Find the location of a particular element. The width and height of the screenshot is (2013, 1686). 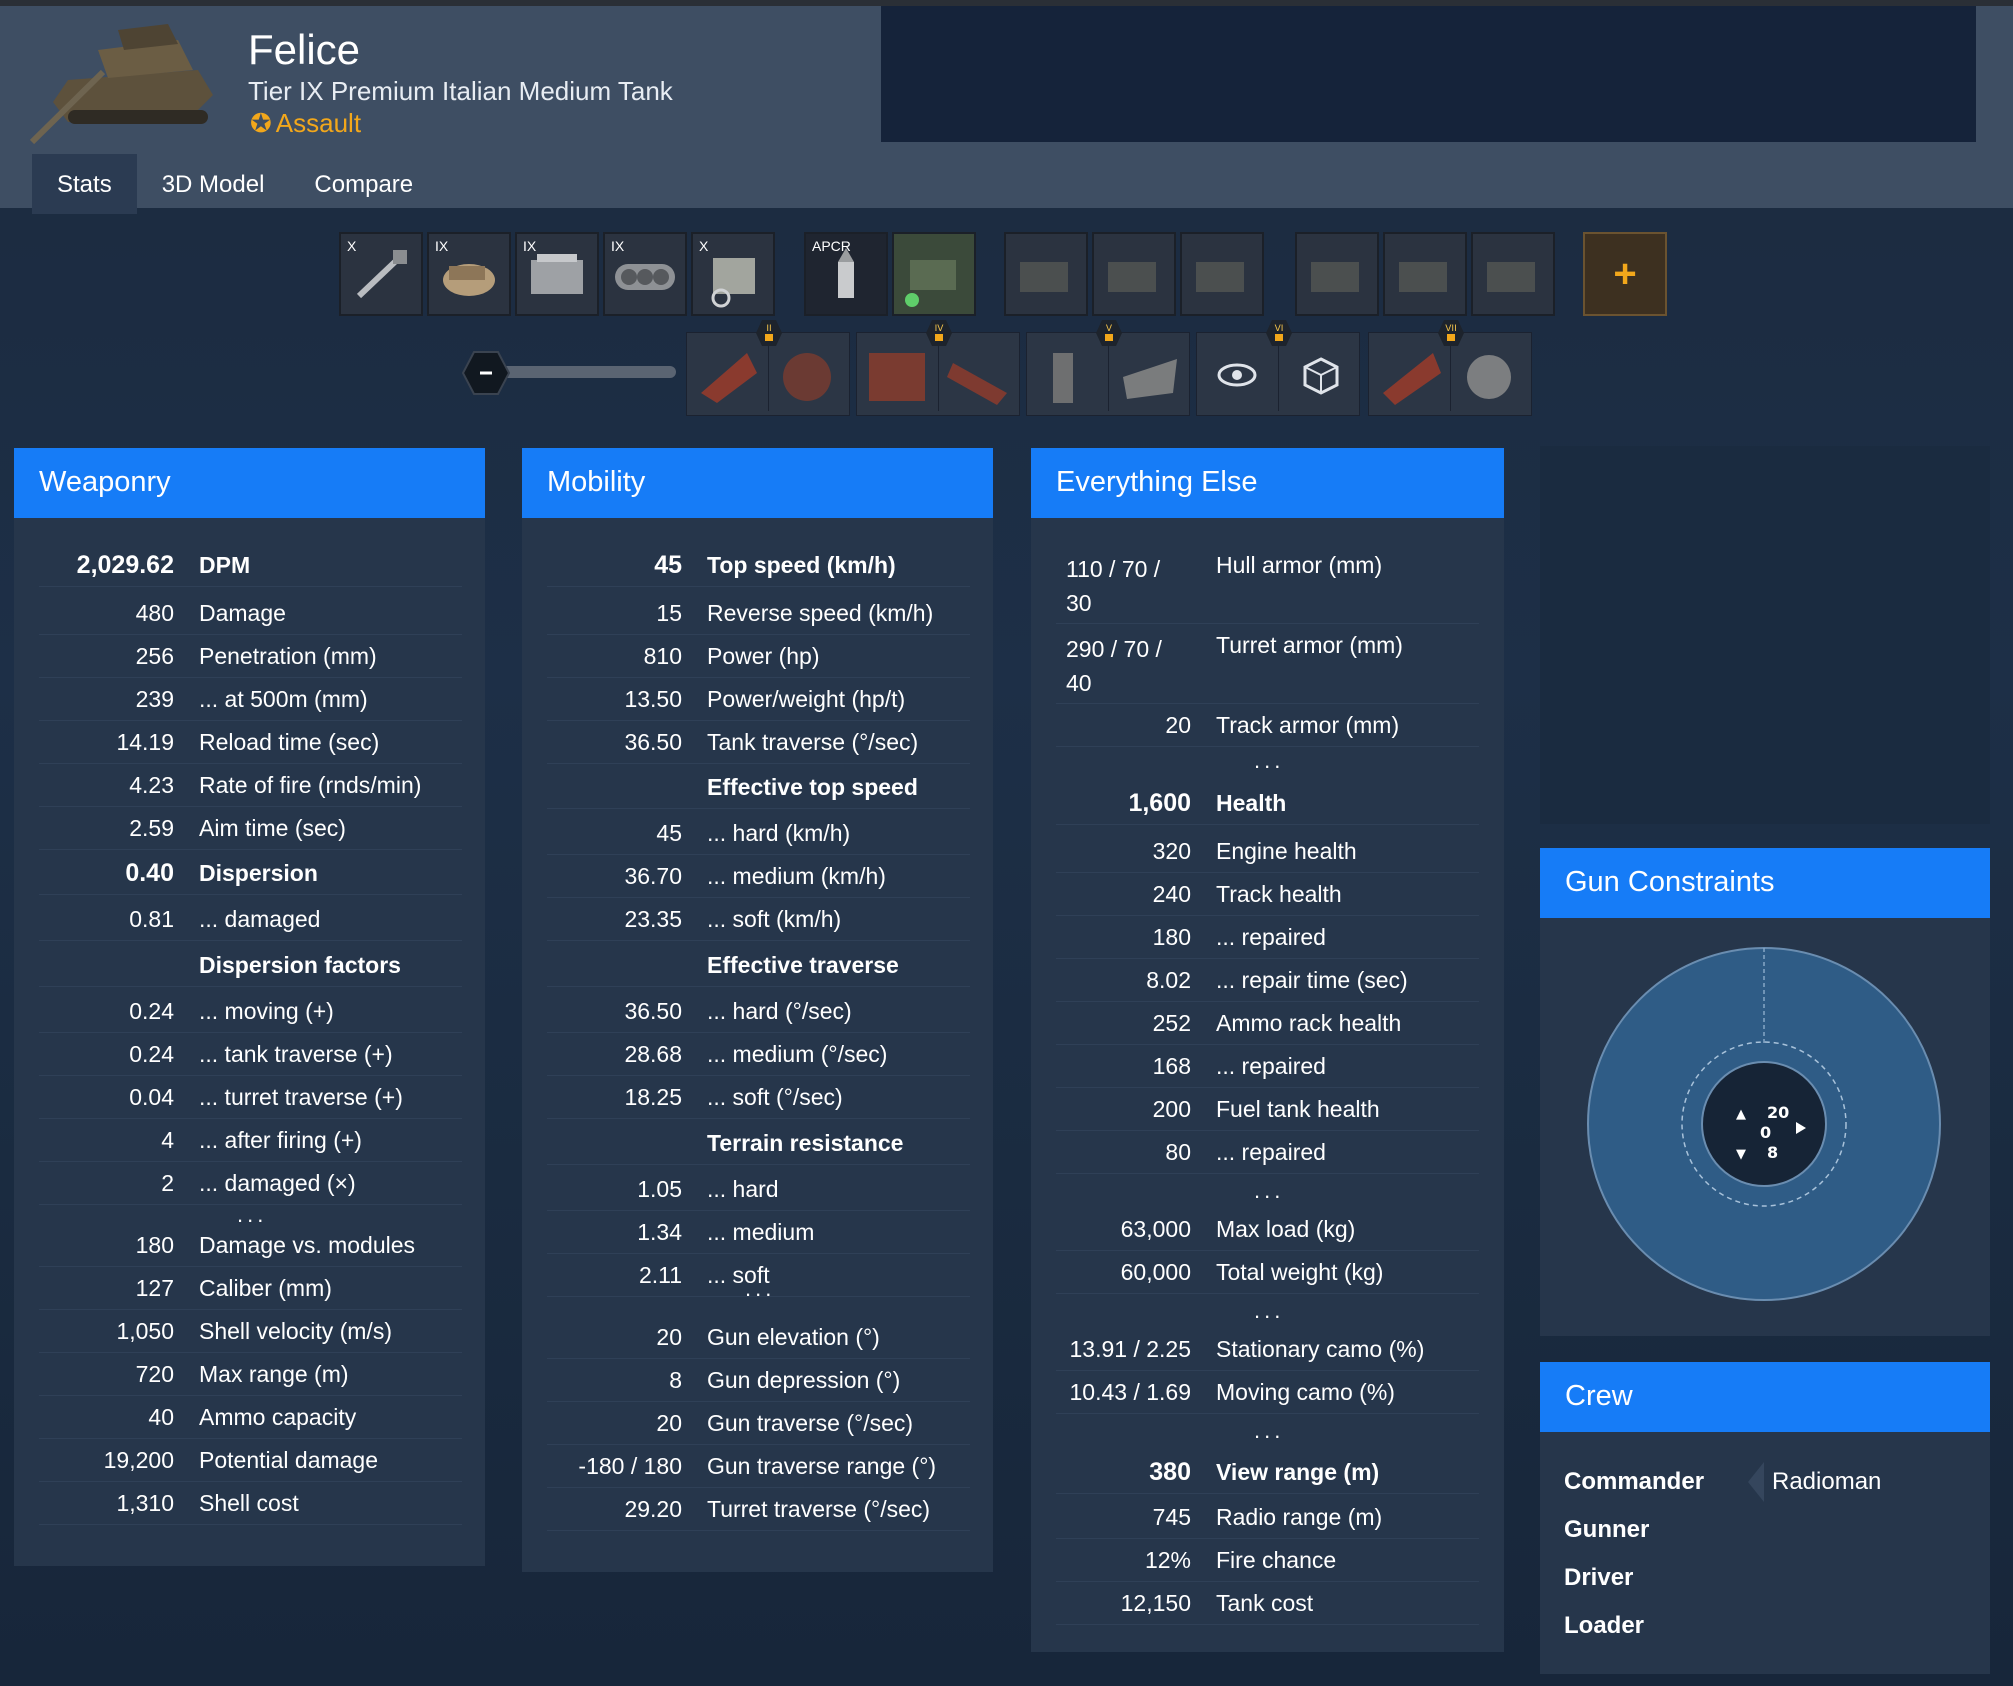

stat-label: View range (m) is located at coordinates (1298, 1471).